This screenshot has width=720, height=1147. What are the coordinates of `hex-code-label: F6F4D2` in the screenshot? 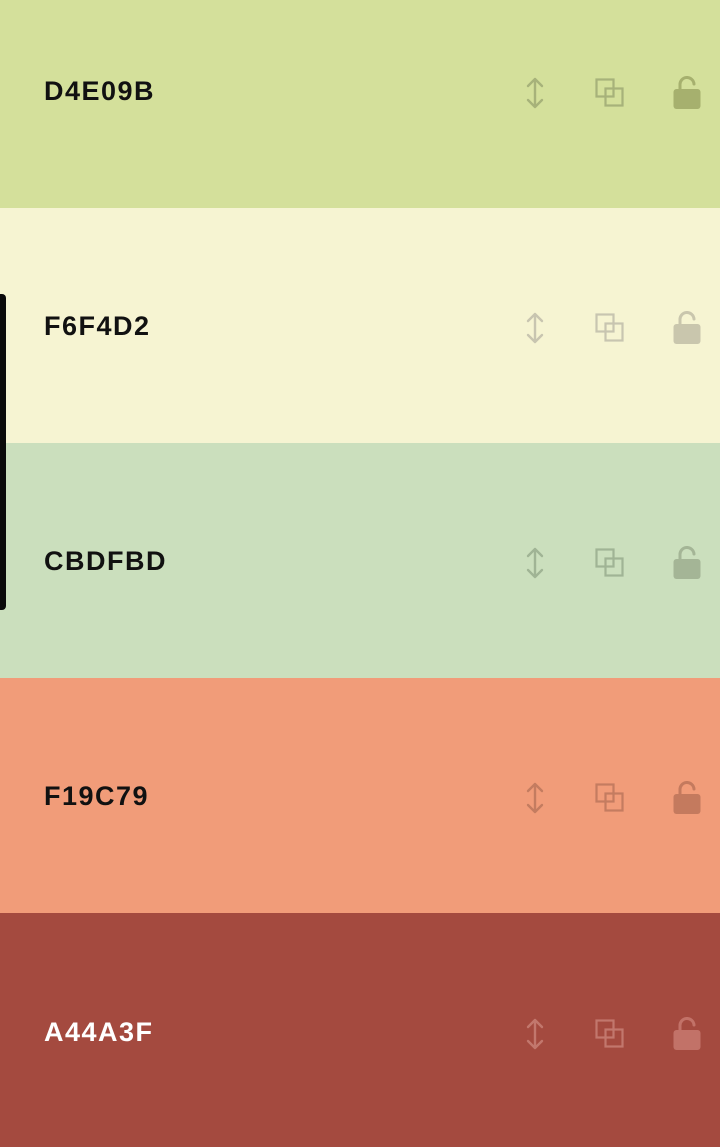 It's located at (97, 326).